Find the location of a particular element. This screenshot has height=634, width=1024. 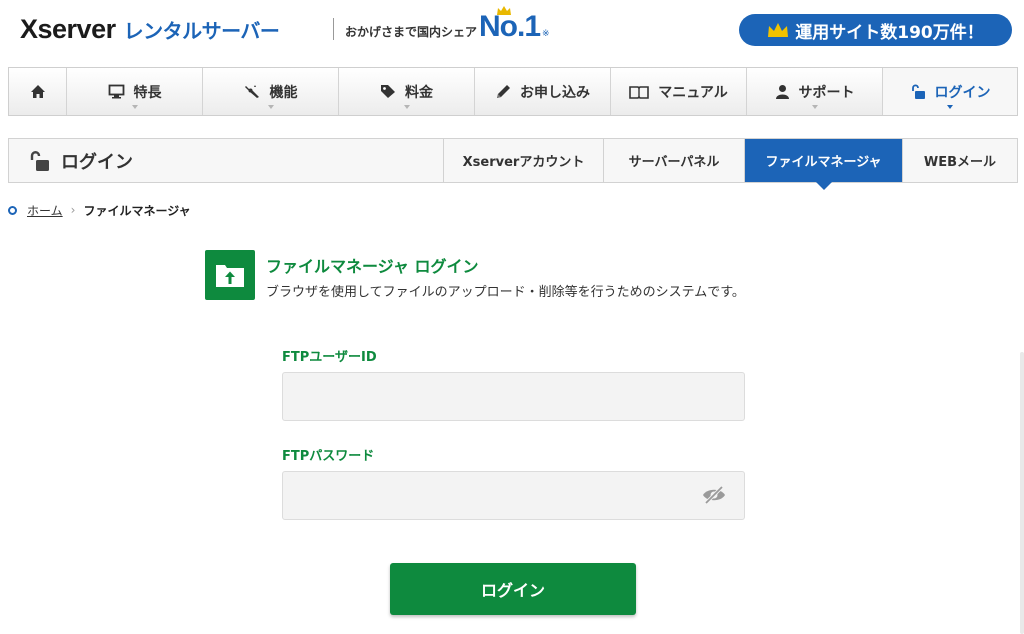

book-icon is located at coordinates (639, 92).